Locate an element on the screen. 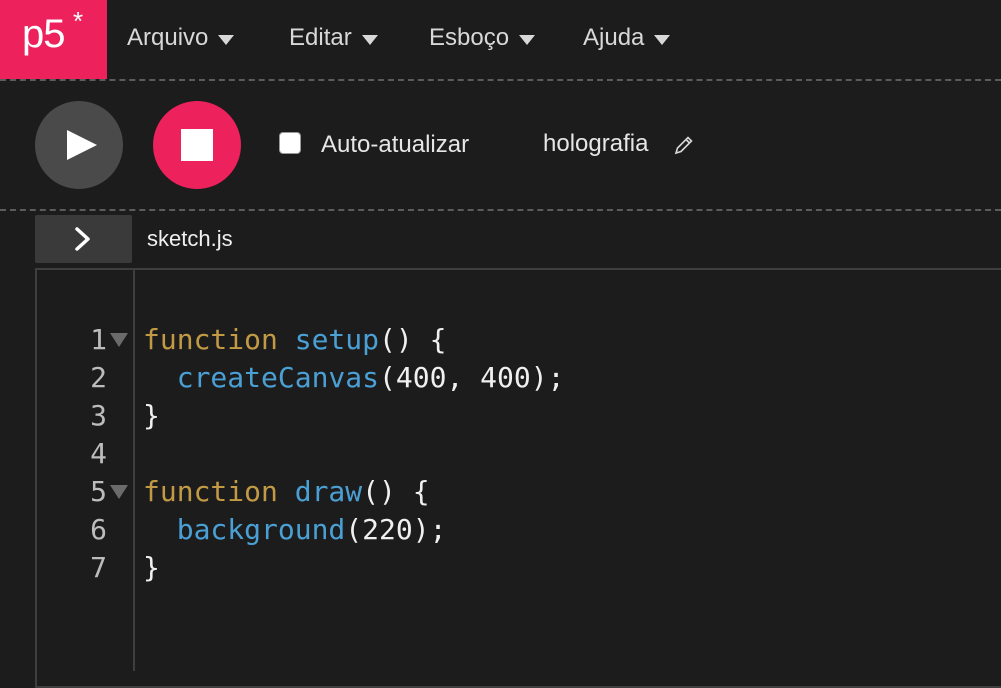  line-number: 4 is located at coordinates (98, 453).